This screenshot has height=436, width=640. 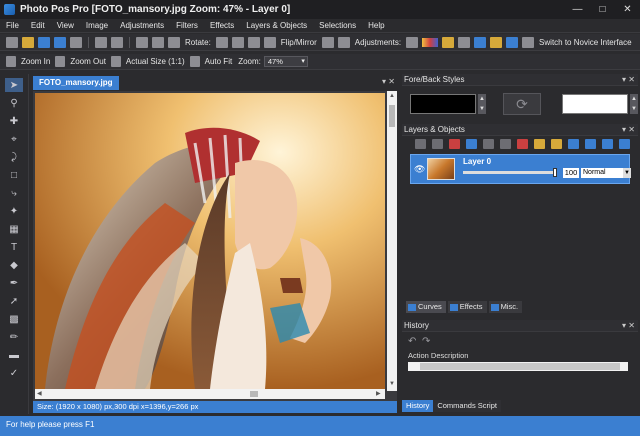 What do you see at coordinates (607, 144) in the screenshot?
I see `move-to-top-icon` at bounding box center [607, 144].